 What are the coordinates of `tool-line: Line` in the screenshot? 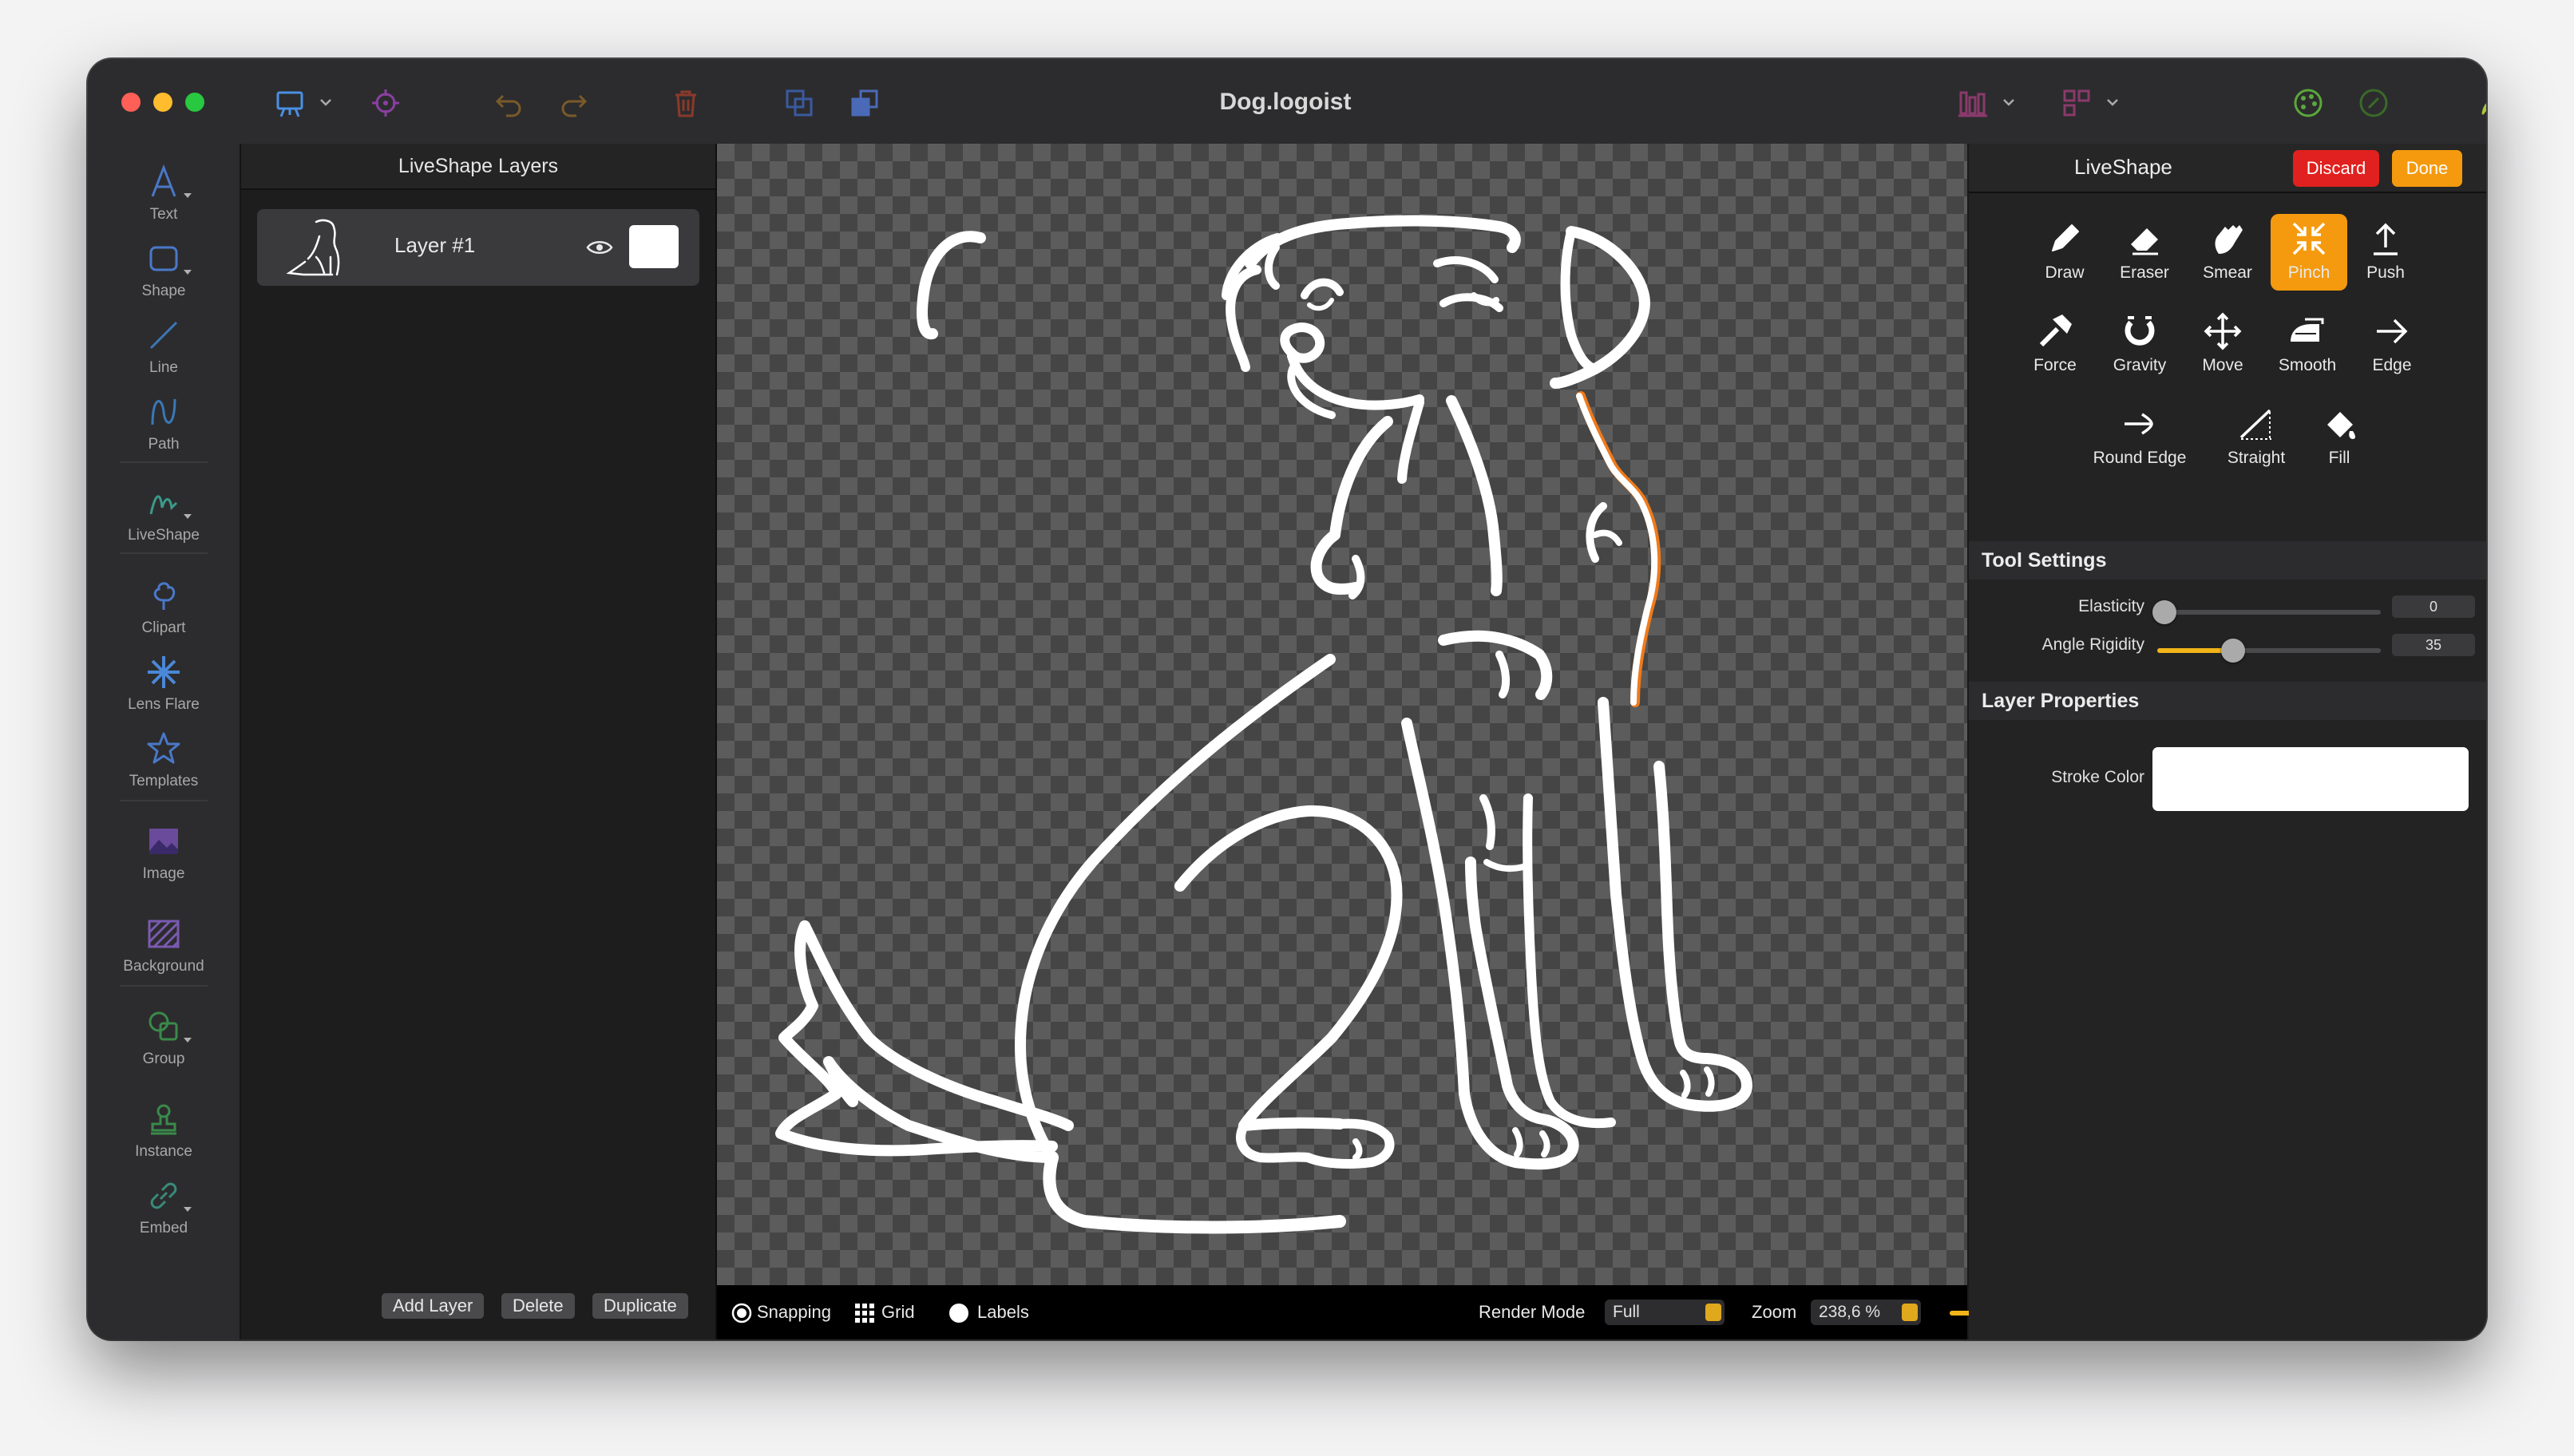 It's located at (164, 347).